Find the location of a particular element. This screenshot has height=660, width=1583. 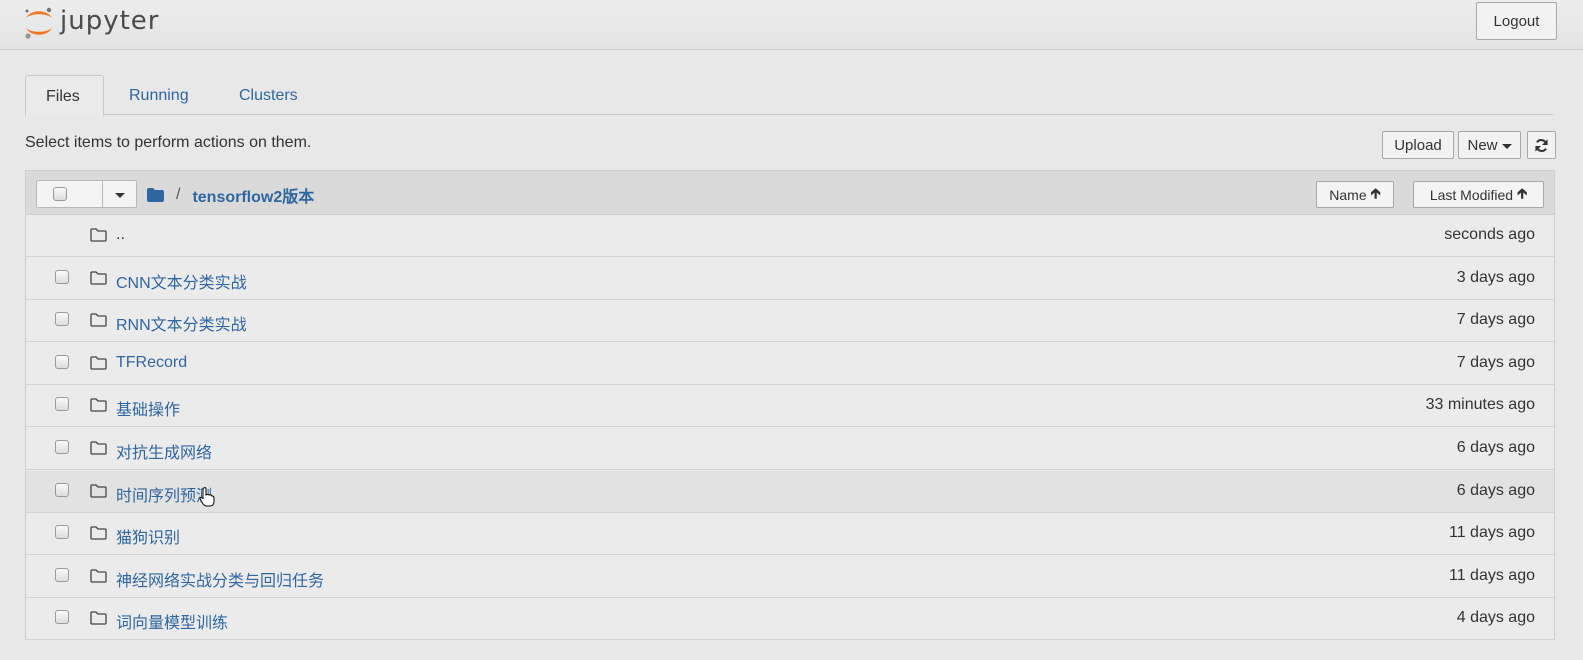

sort-by-modified-button: Last Modified 🡱 is located at coordinates (1478, 194).